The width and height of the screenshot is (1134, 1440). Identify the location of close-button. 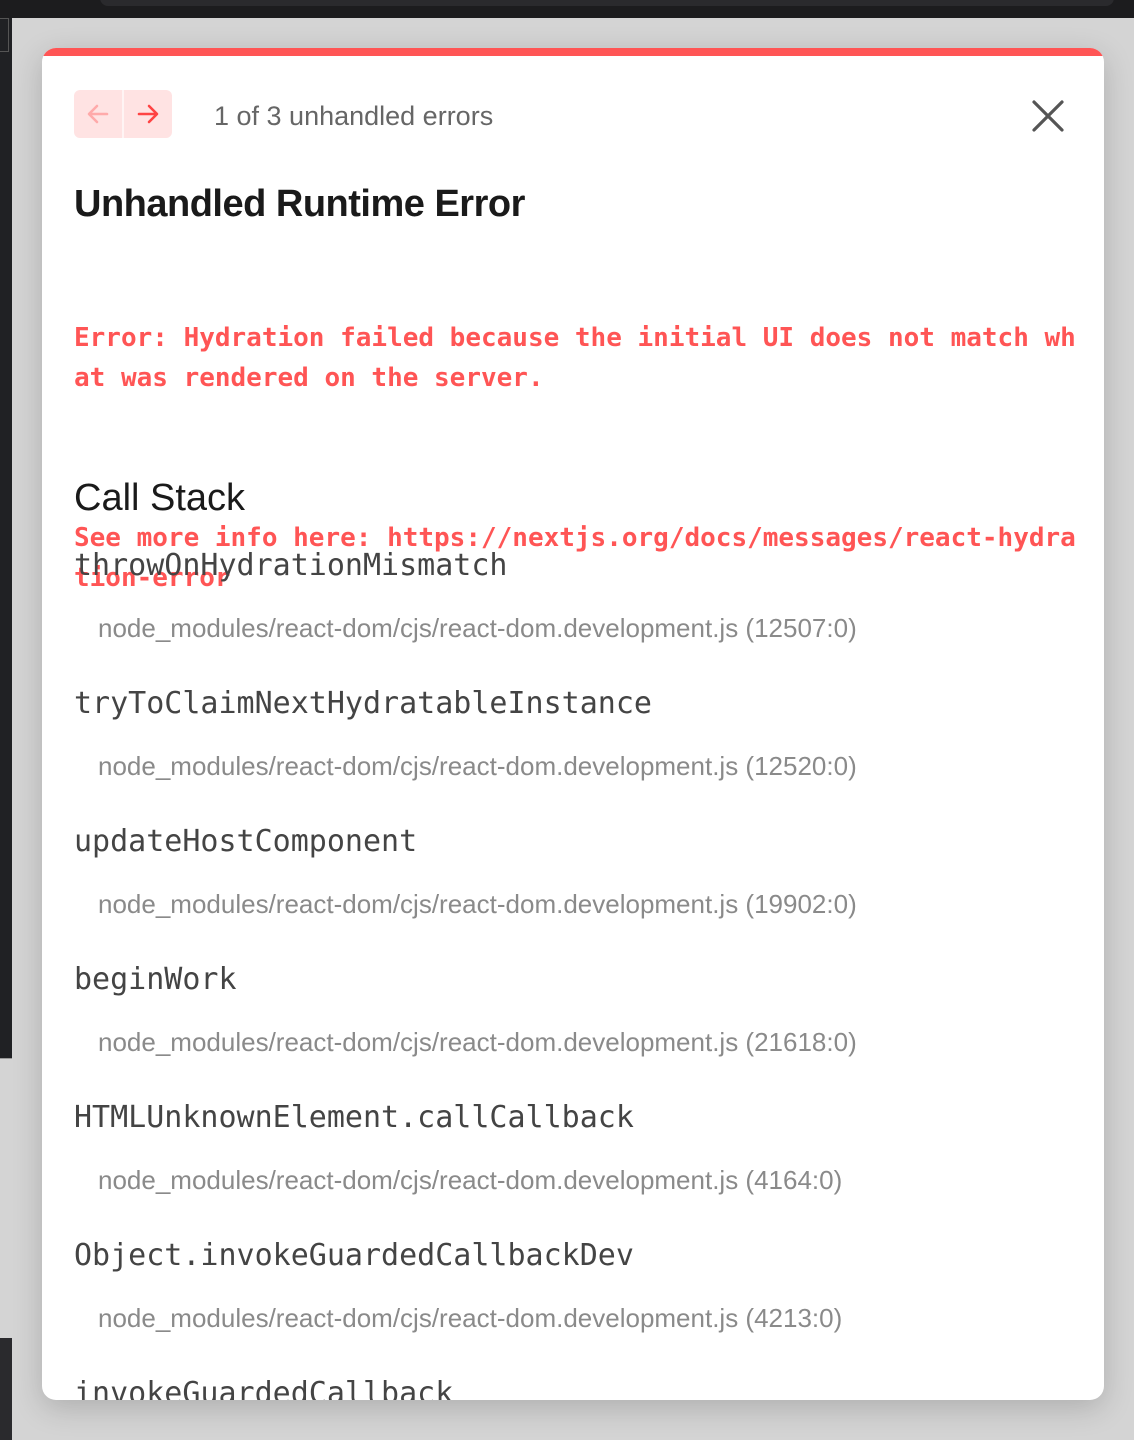
(1048, 116).